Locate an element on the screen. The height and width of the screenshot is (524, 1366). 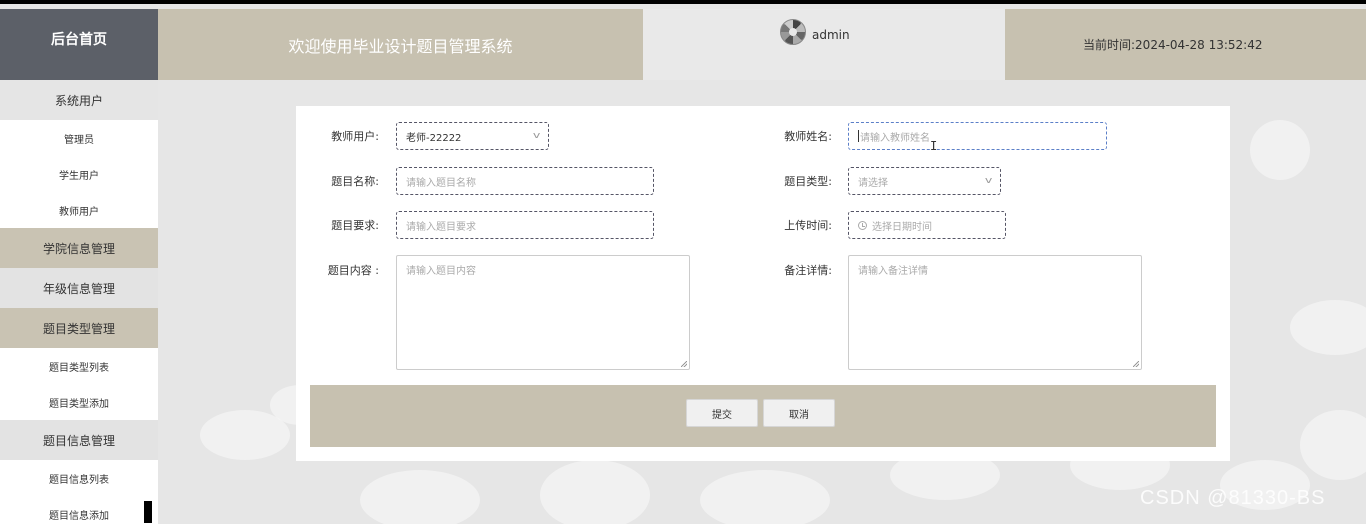
sidebar-item-topic-info-add: 题目信息添加 is located at coordinates (79, 510).